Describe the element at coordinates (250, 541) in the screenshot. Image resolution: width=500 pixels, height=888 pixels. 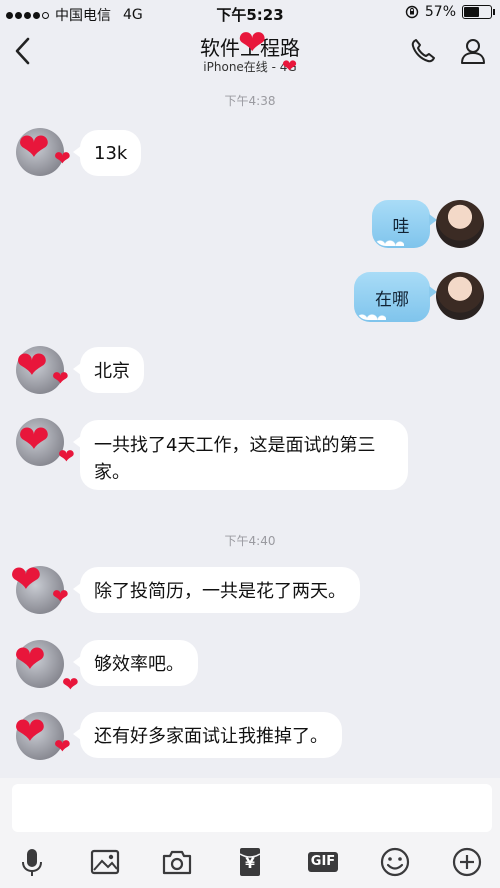
I see `timestamp: 下午4:40` at that location.